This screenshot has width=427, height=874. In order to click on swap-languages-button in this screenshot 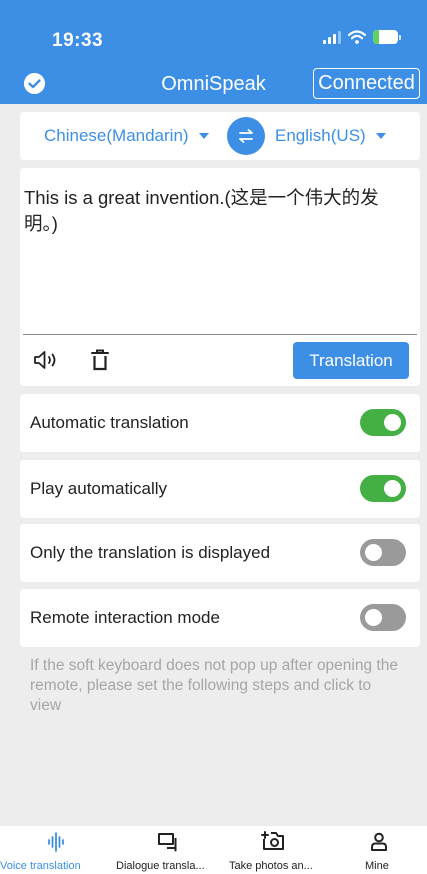, I will do `click(246, 136)`.